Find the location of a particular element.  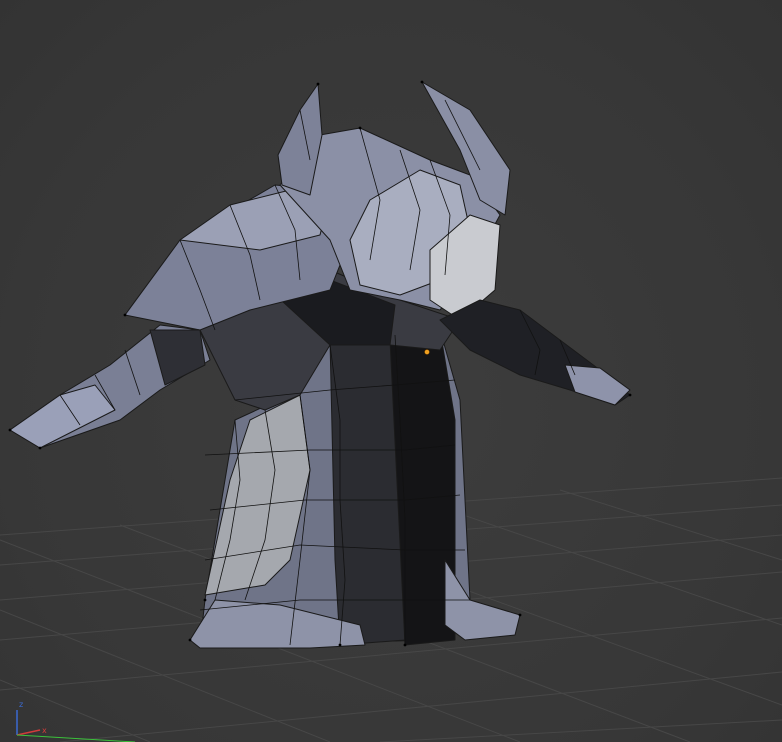

x-axis-label: x is located at coordinates (44, 730).